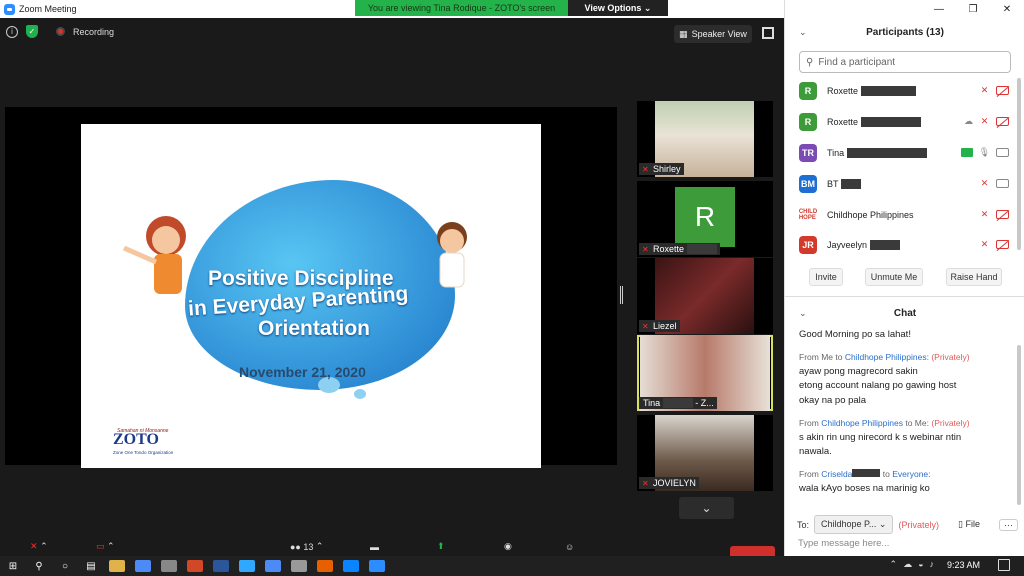  What do you see at coordinates (679, 249) in the screenshot?
I see `video-name-tag: ✕ Roxette` at bounding box center [679, 249].